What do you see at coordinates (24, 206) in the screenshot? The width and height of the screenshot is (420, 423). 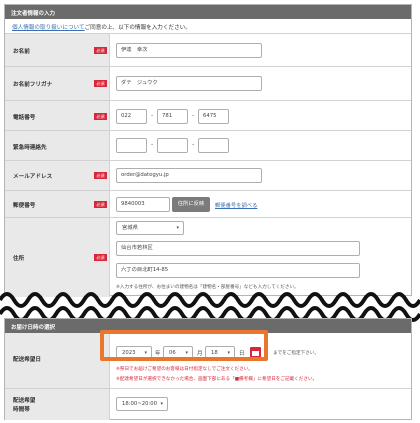 I see `postal-label: 郵便番号` at bounding box center [24, 206].